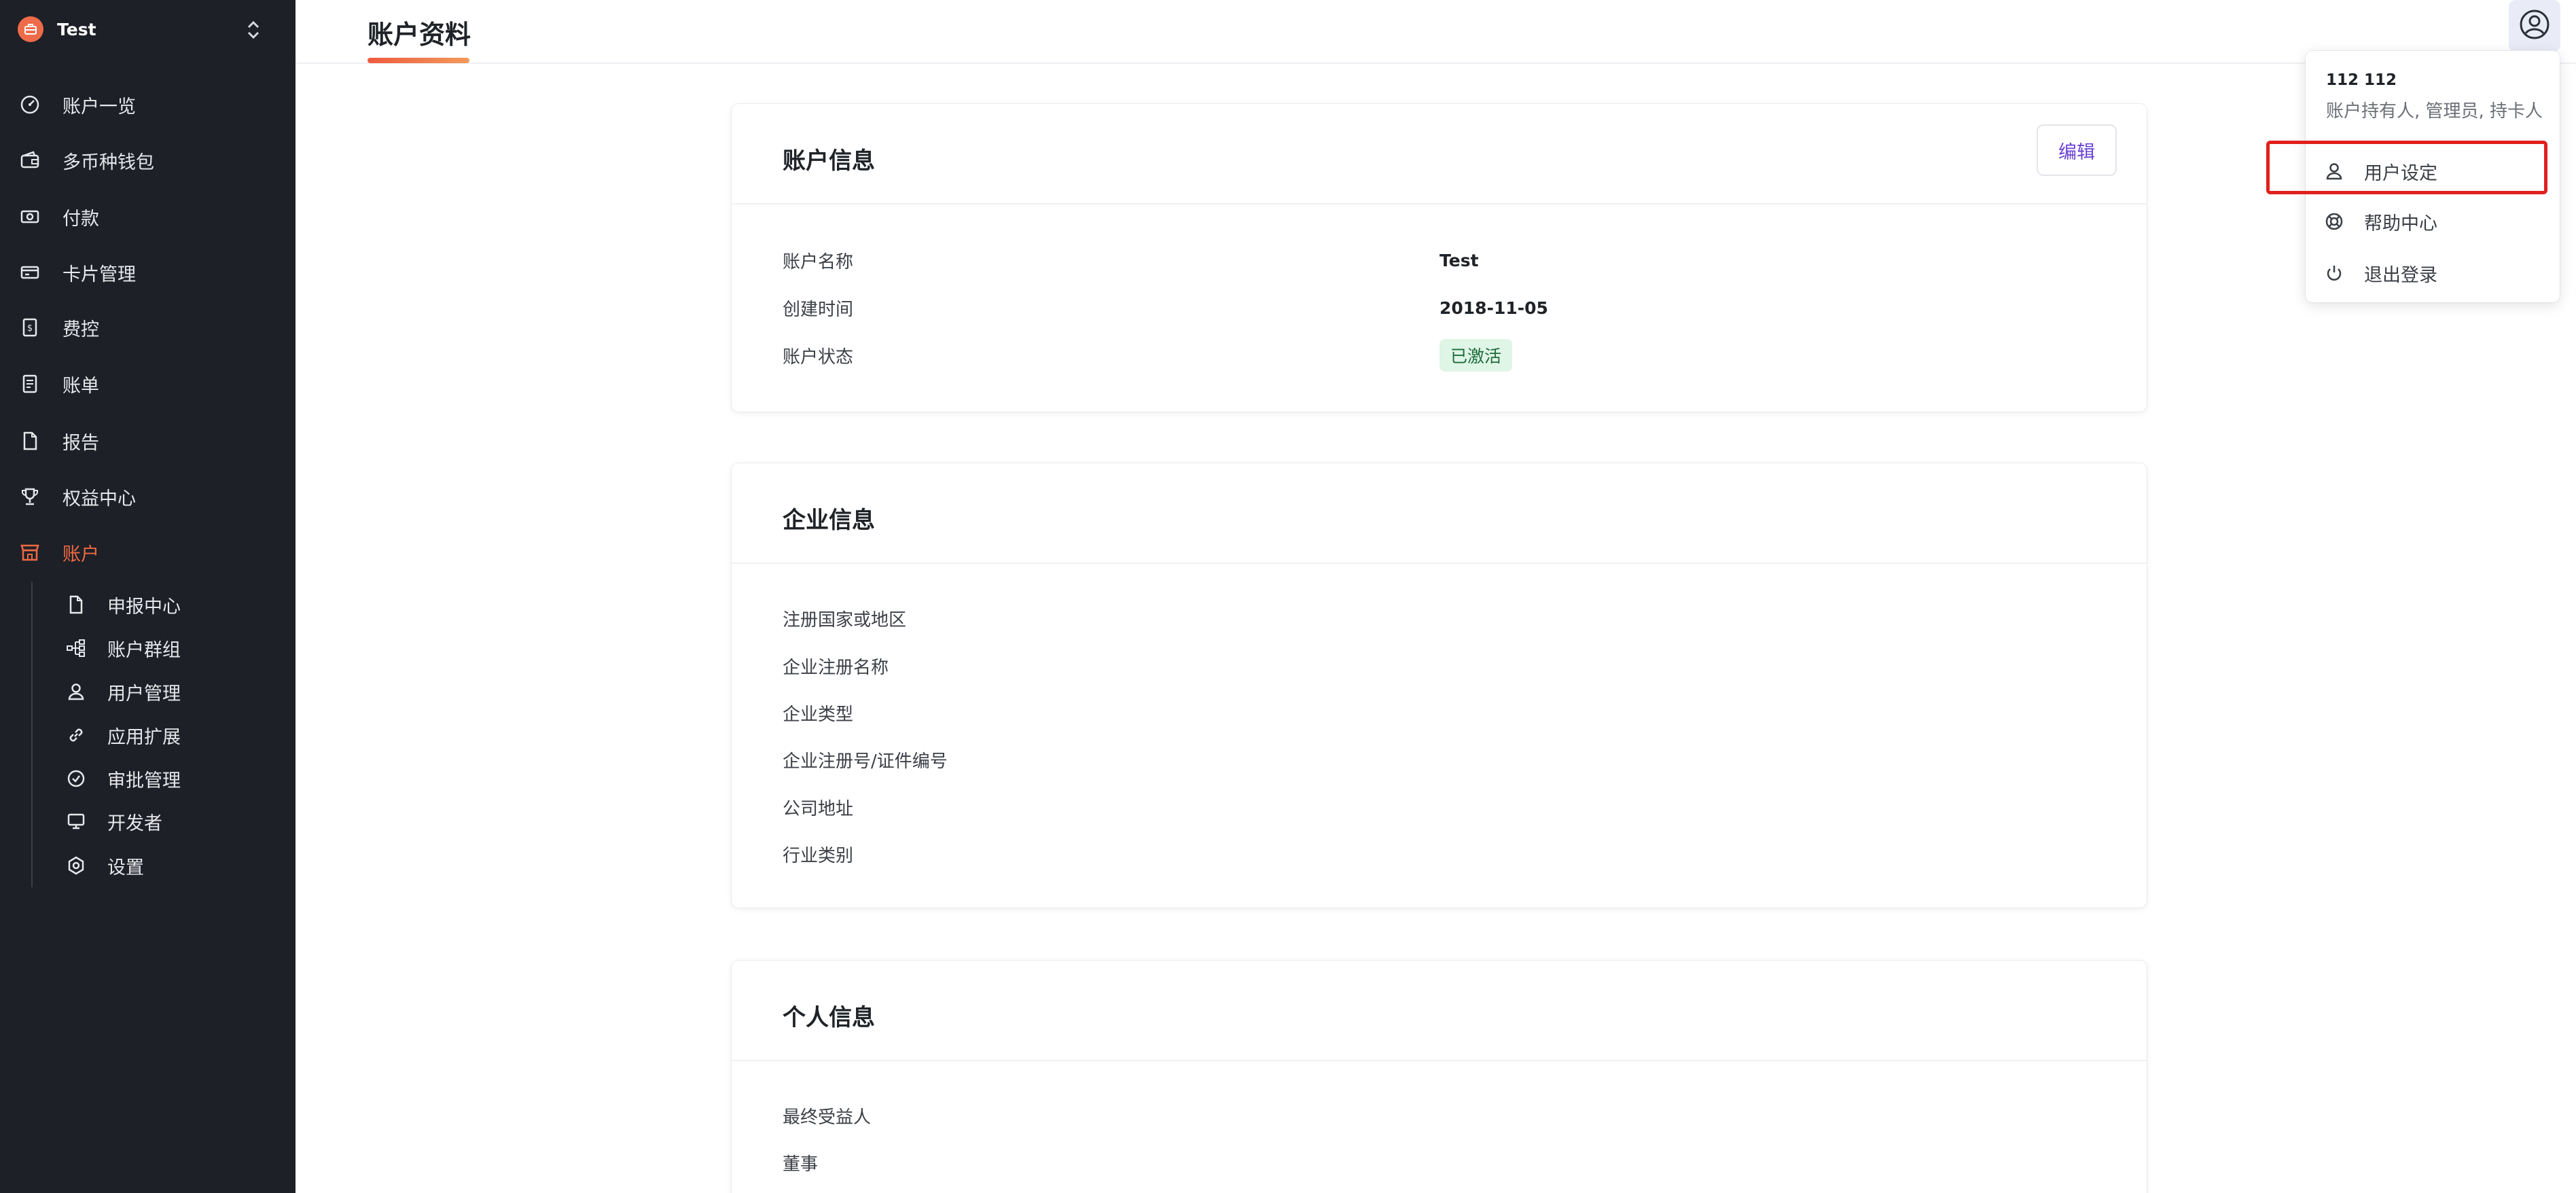 Image resolution: width=2576 pixels, height=1193 pixels. What do you see at coordinates (836, 667) in the screenshot?
I see `row-label: 企业注册名称` at bounding box center [836, 667].